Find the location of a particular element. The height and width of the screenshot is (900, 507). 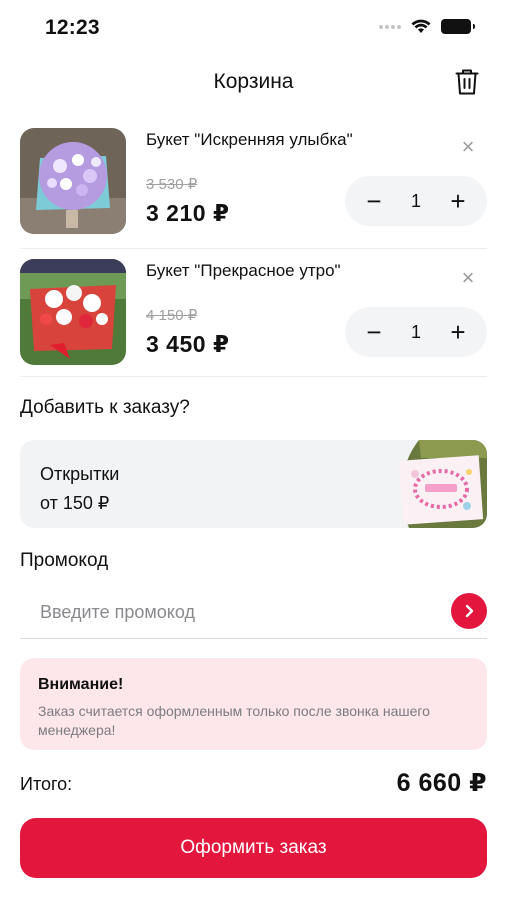

battery-icon is located at coordinates (458, 26).